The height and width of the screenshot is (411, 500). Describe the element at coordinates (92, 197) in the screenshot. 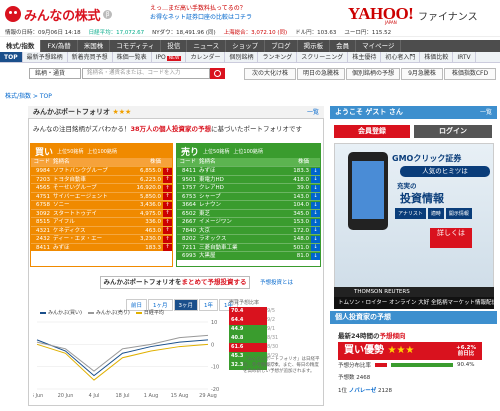

I see `stock-name: サイバーエージェント` at that location.